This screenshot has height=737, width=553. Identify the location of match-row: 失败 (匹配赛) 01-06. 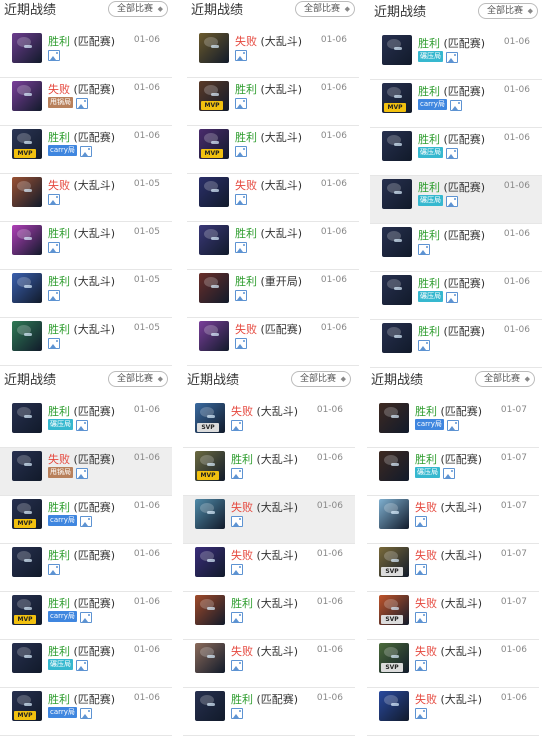
(273, 342).